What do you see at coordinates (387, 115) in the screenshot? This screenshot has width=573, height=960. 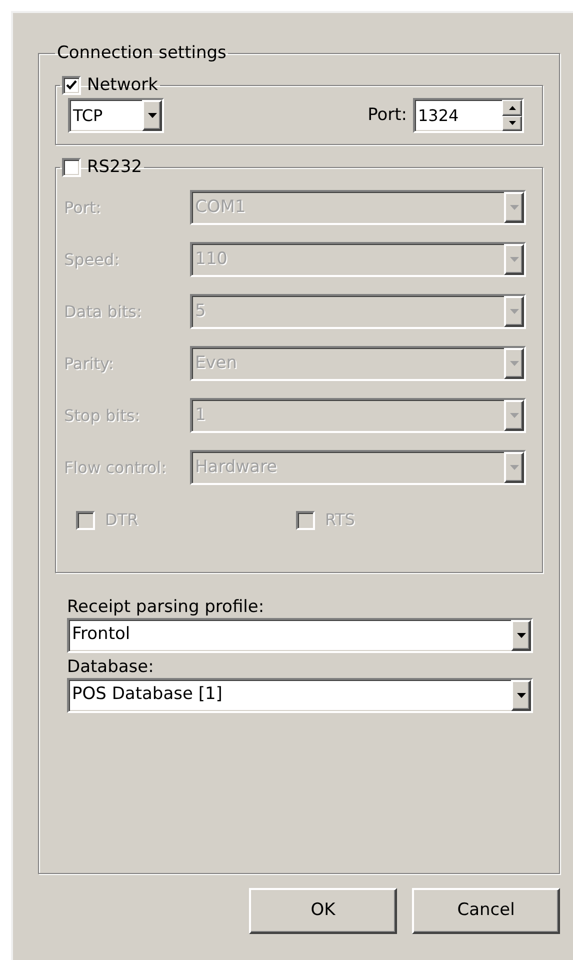 I see `port-label: Port:` at bounding box center [387, 115].